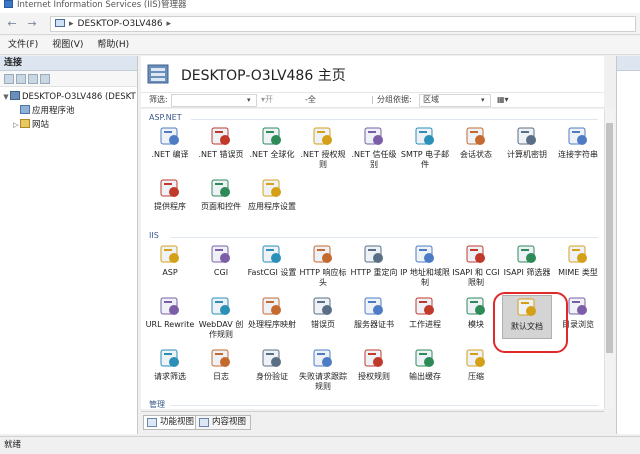 The height and width of the screenshot is (454, 640). I want to click on feature-mime-types: MIME 类型, so click(578, 260).